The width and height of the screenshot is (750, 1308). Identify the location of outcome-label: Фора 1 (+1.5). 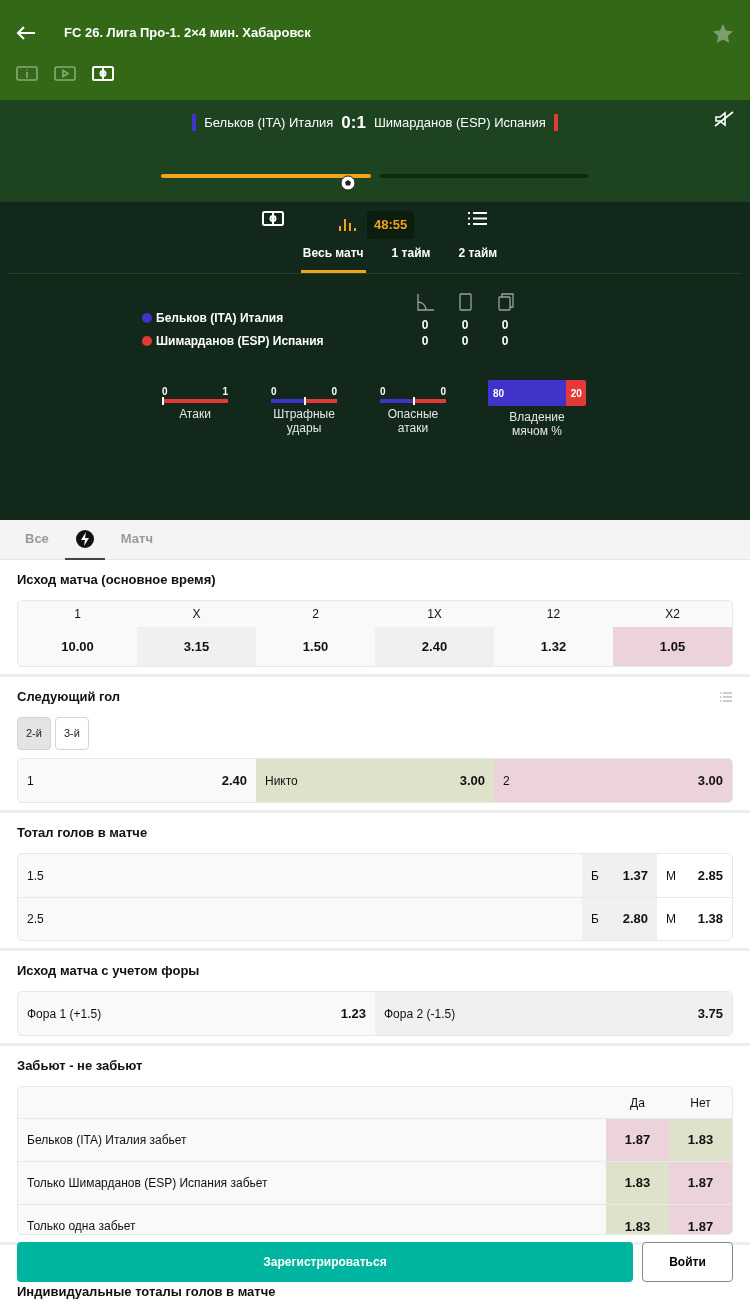
(64, 1014).